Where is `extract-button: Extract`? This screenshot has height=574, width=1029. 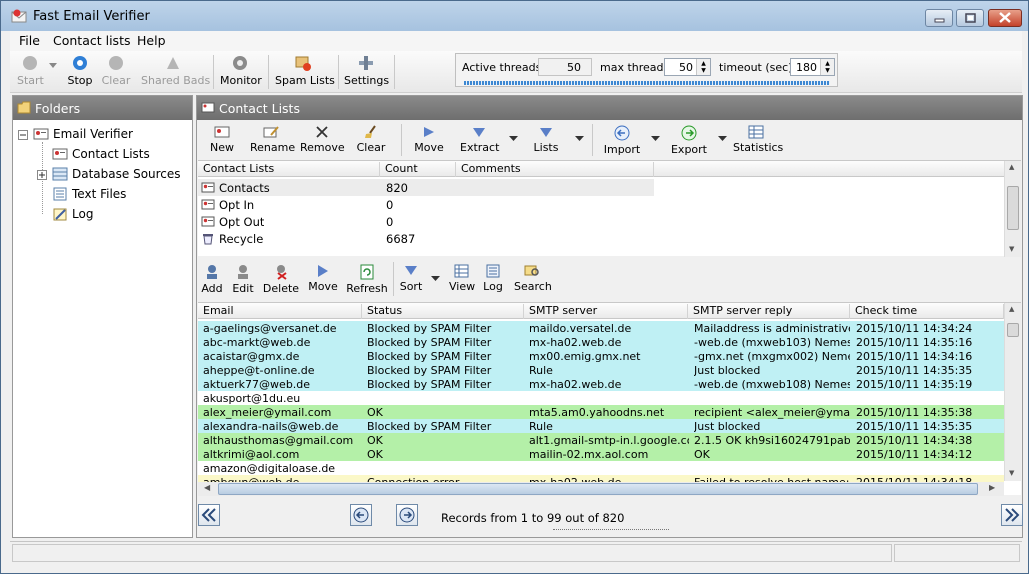
extract-button: Extract is located at coordinates (479, 139).